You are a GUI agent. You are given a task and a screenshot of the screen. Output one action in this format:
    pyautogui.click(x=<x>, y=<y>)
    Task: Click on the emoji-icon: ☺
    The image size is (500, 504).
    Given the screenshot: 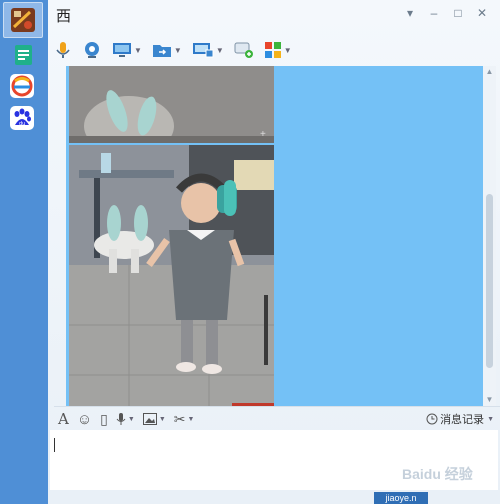 What is the action you would take?
    pyautogui.click(x=84, y=419)
    